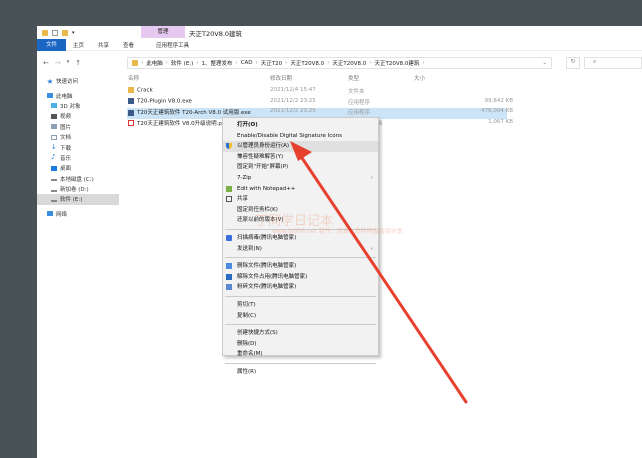 This screenshot has width=642, height=458. Describe the element at coordinates (382, 277) in the screenshot. I see `arrow-shaft` at that location.